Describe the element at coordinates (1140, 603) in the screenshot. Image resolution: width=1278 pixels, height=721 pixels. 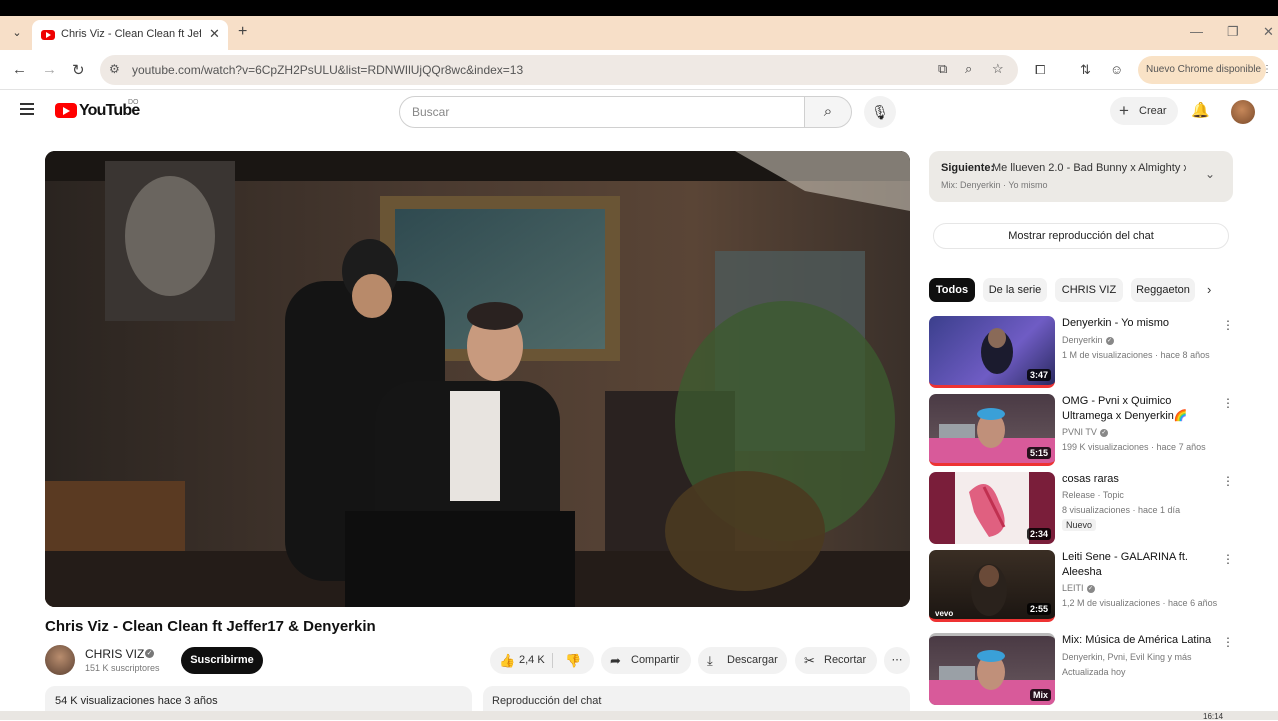
I see `video-meta: 1,2 M de visualizaciones · hace 6 años` at that location.